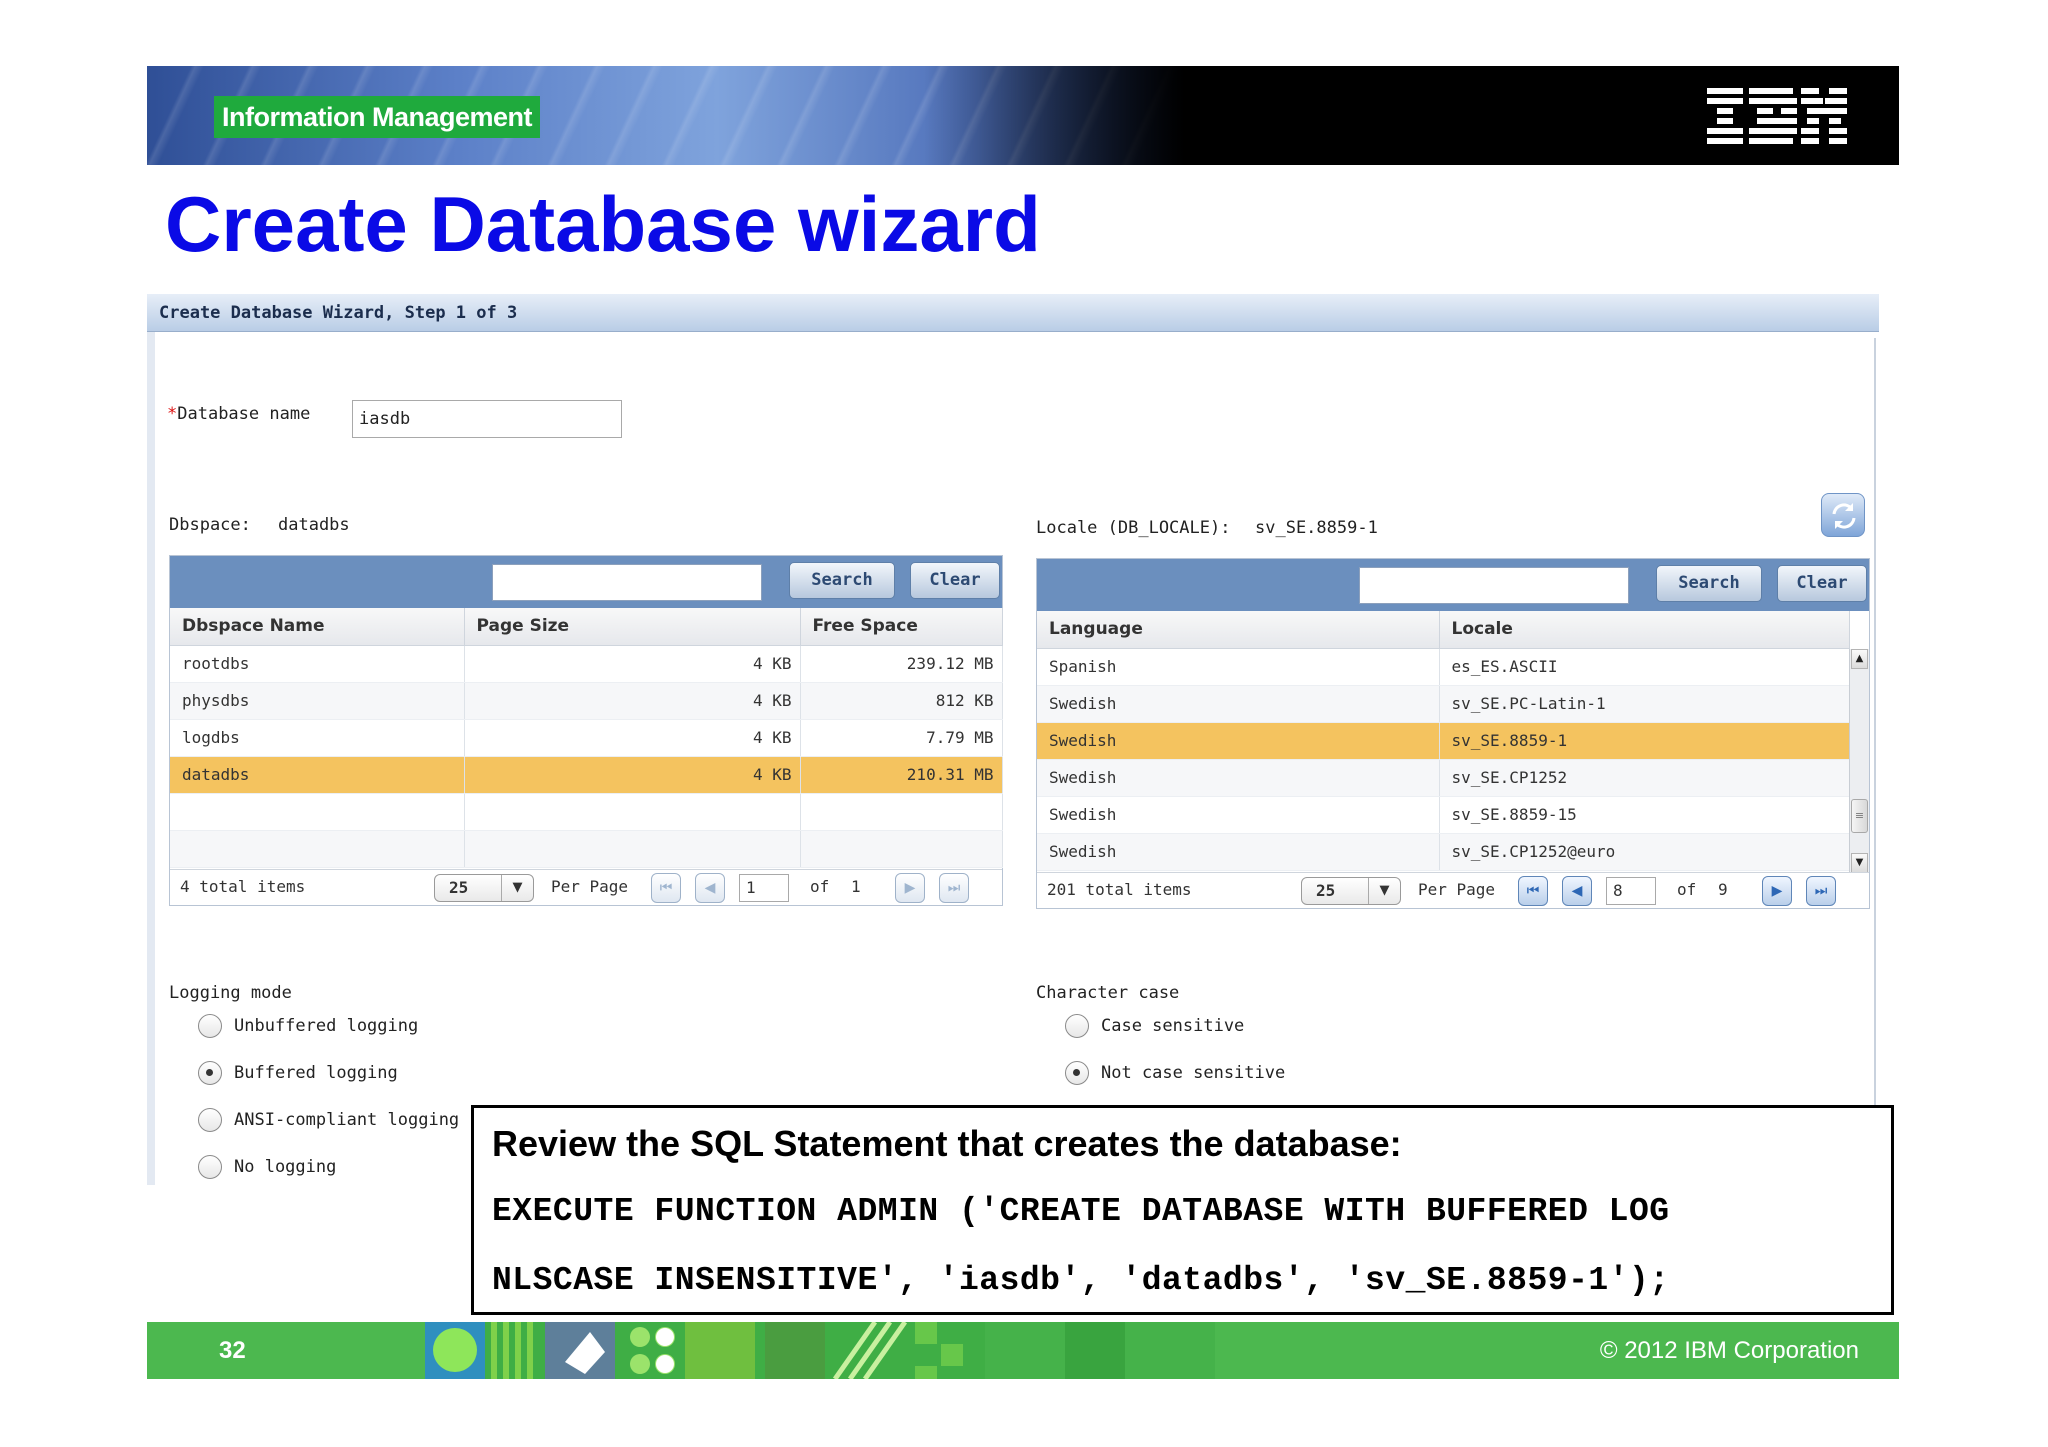  I want to click on cell-locale: sv_SE.8859-15, so click(1644, 815).